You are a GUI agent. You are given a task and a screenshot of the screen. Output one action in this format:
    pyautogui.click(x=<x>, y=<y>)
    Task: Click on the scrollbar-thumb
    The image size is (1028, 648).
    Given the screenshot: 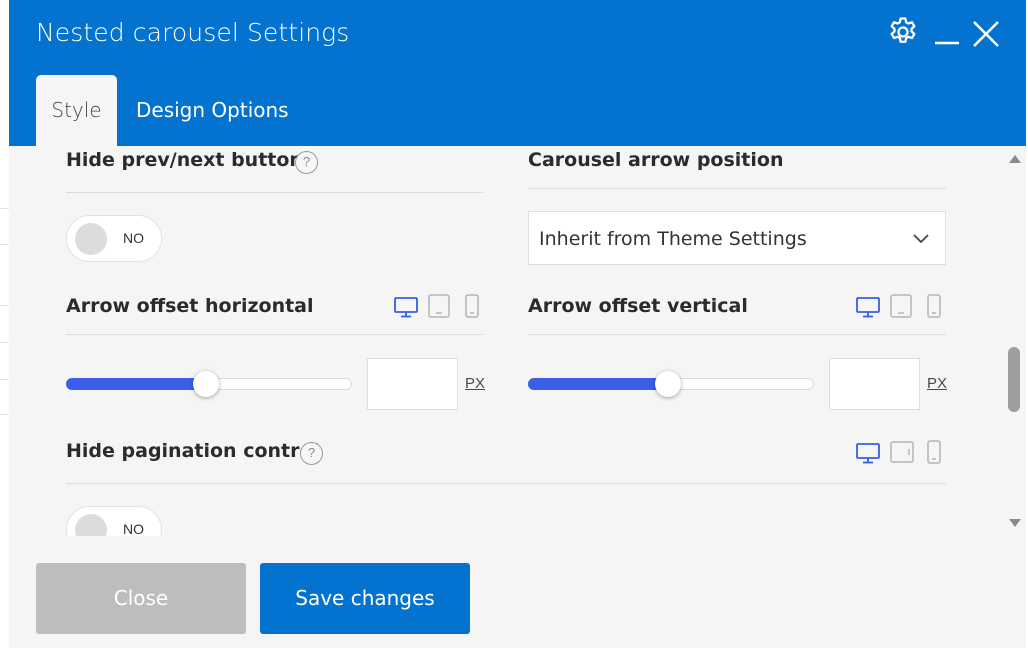 What is the action you would take?
    pyautogui.click(x=1014, y=379)
    